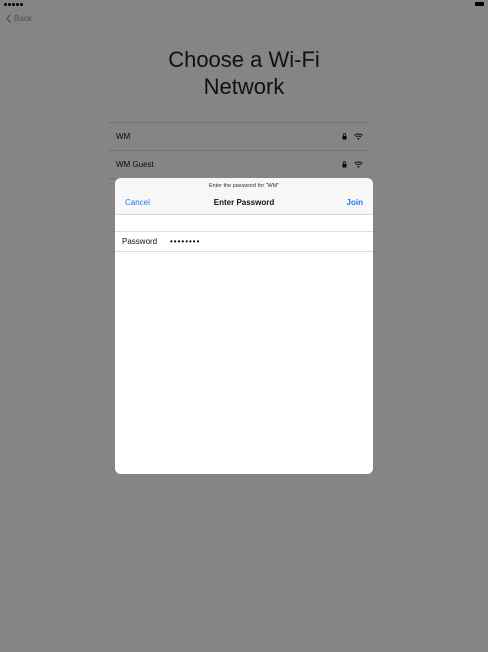  Describe the element at coordinates (244, 186) in the screenshot. I see `dialog-prompt: Enter the password for “WM”` at that location.